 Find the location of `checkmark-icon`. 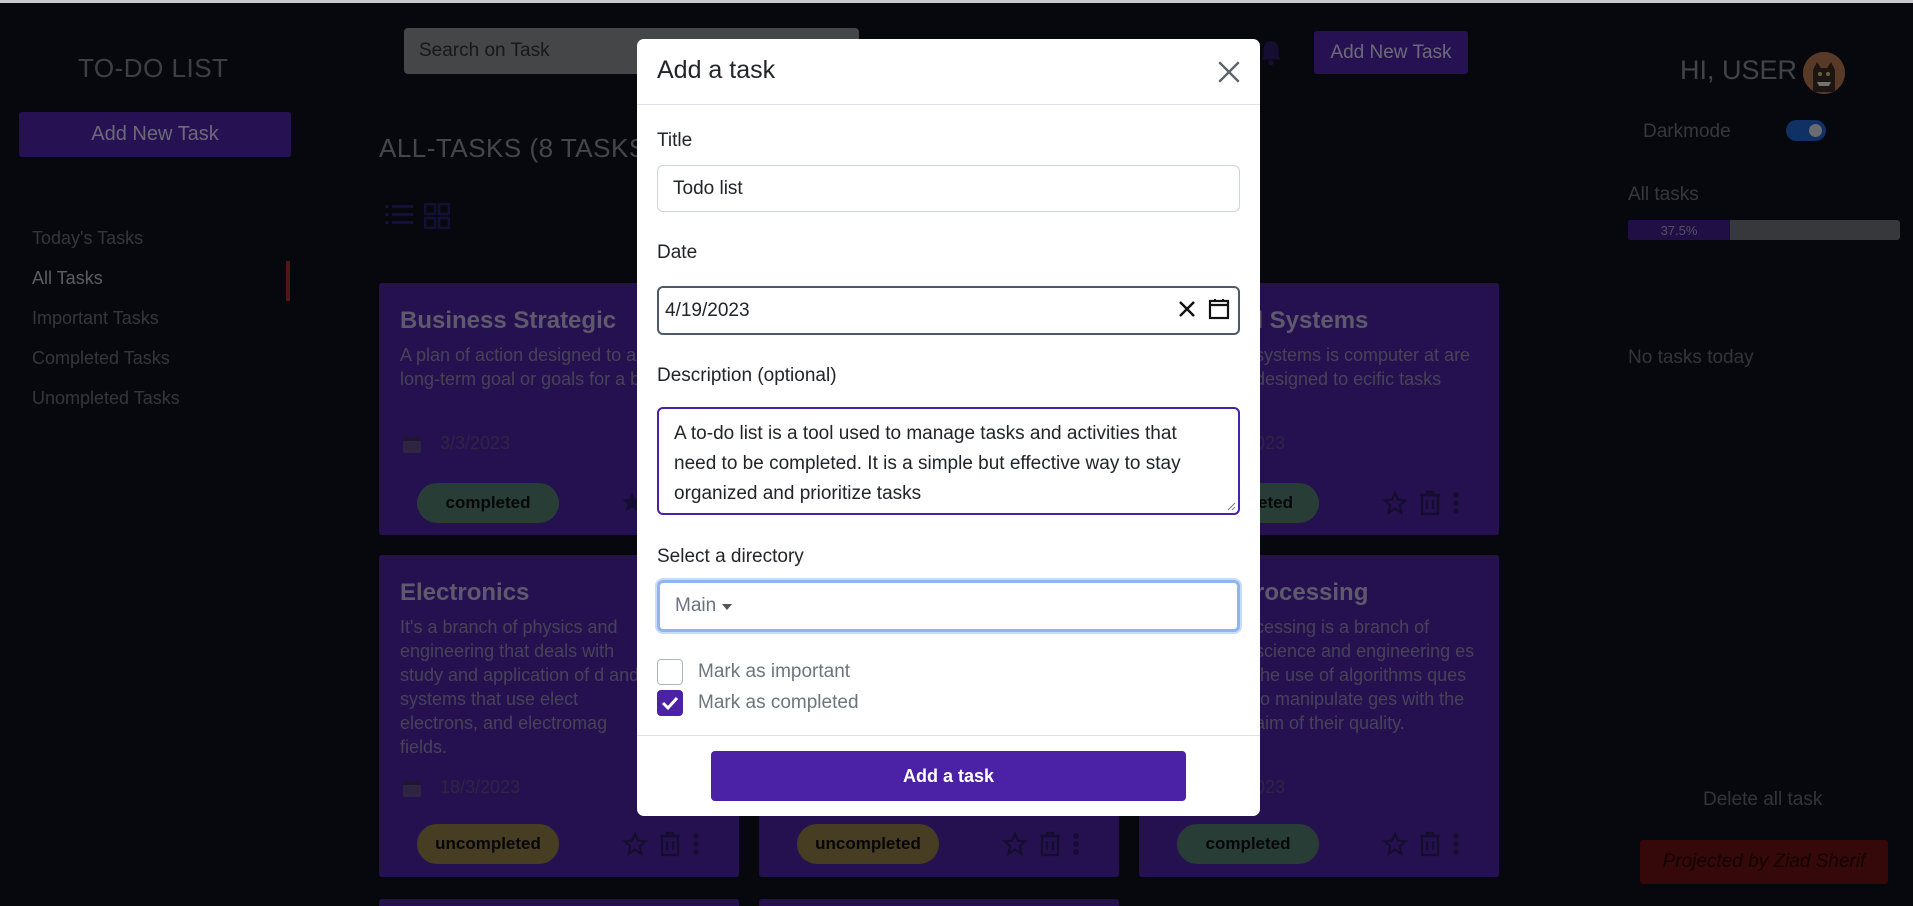

checkmark-icon is located at coordinates (670, 703).